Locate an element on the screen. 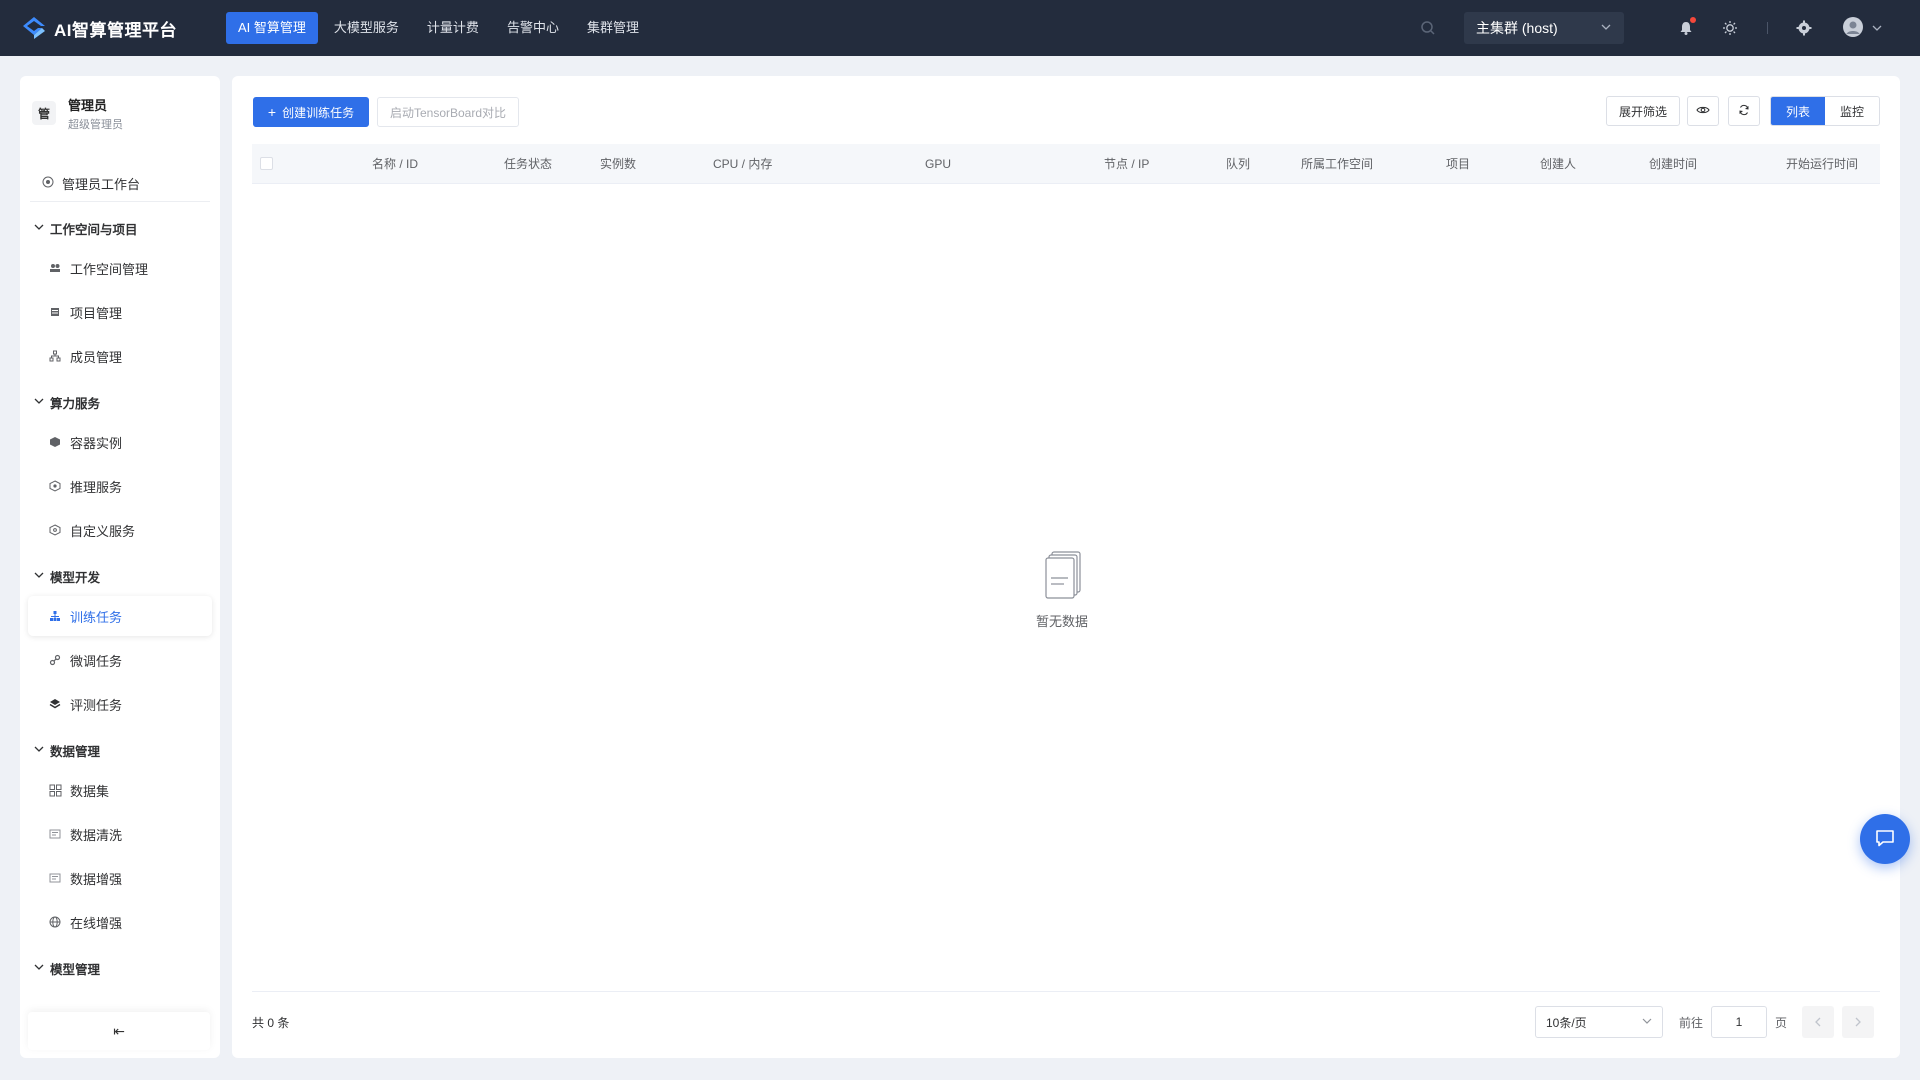 The width and height of the screenshot is (1920, 1080). bell-icon is located at coordinates (1686, 28).